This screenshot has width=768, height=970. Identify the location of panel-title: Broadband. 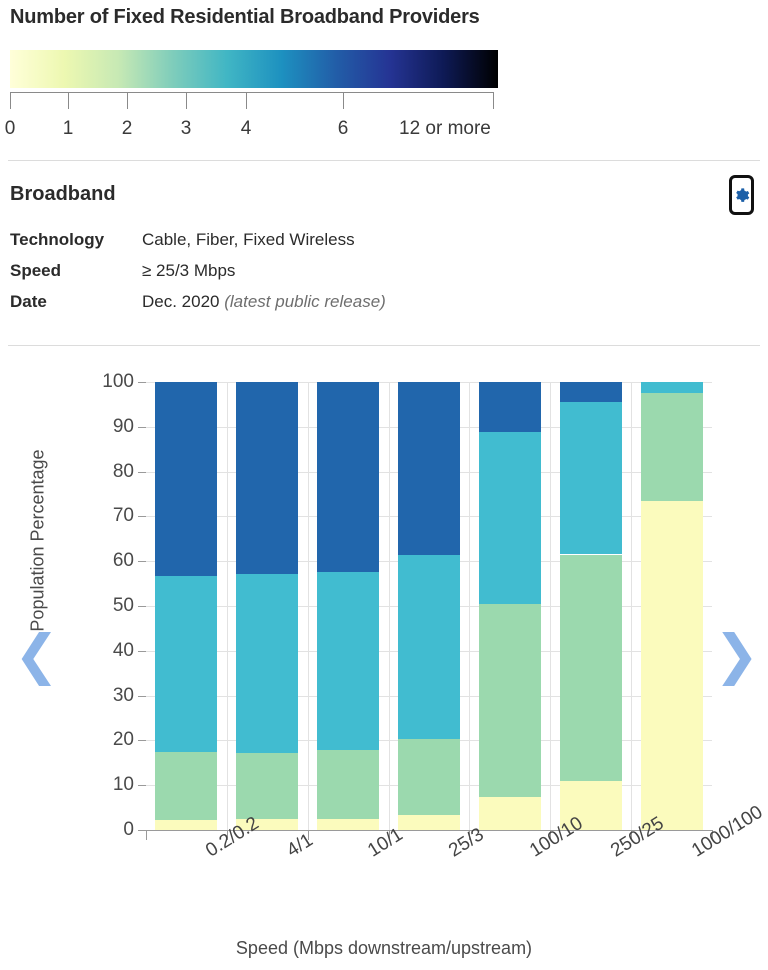
(63, 194).